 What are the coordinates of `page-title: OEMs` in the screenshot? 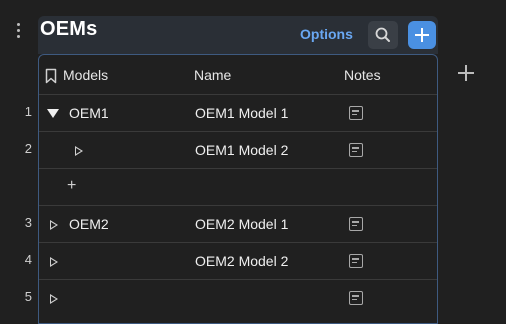 It's located at (69, 29).